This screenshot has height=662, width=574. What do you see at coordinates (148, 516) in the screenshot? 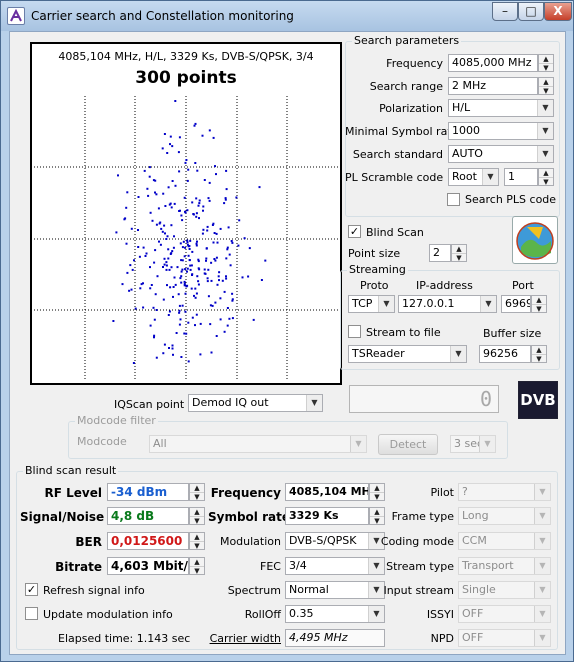
I see `signal-noise-value: 4,8 dB` at bounding box center [148, 516].